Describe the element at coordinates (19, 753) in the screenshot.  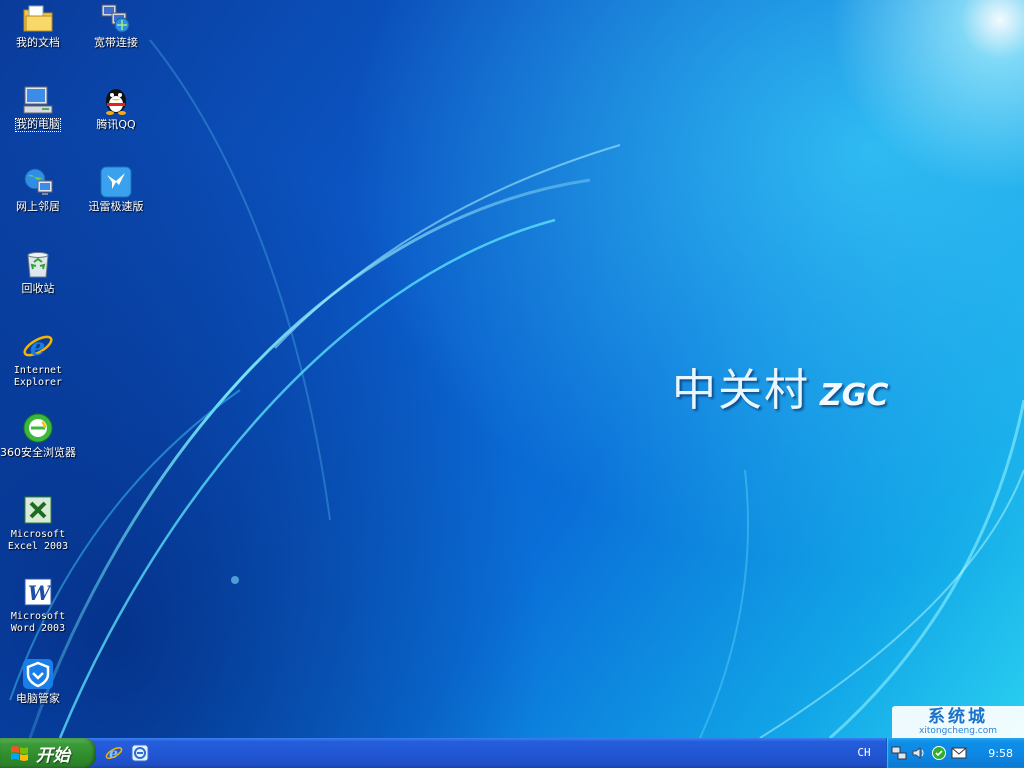
I see `windows-logo-icon` at that location.